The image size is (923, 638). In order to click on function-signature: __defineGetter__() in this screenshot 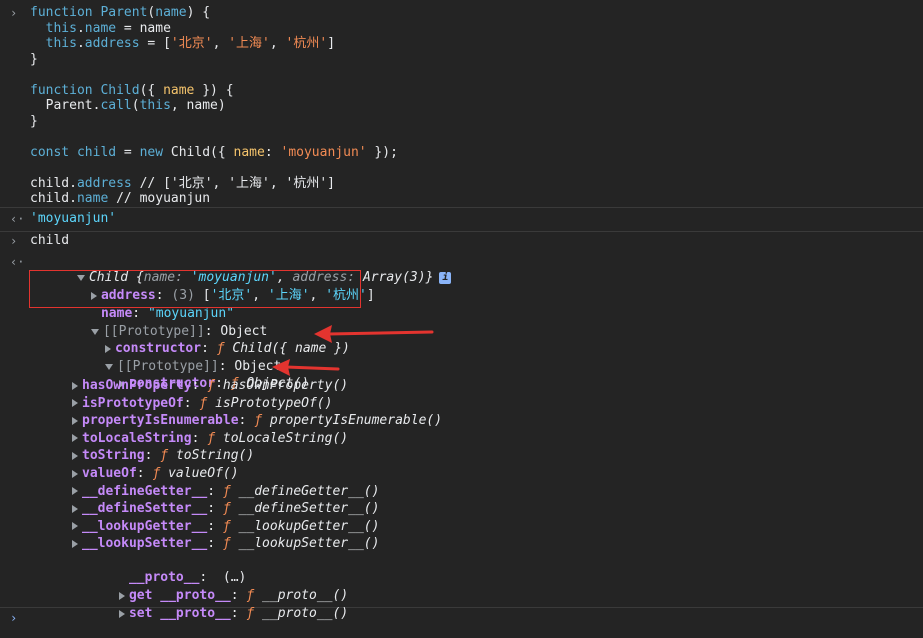, I will do `click(309, 491)`.